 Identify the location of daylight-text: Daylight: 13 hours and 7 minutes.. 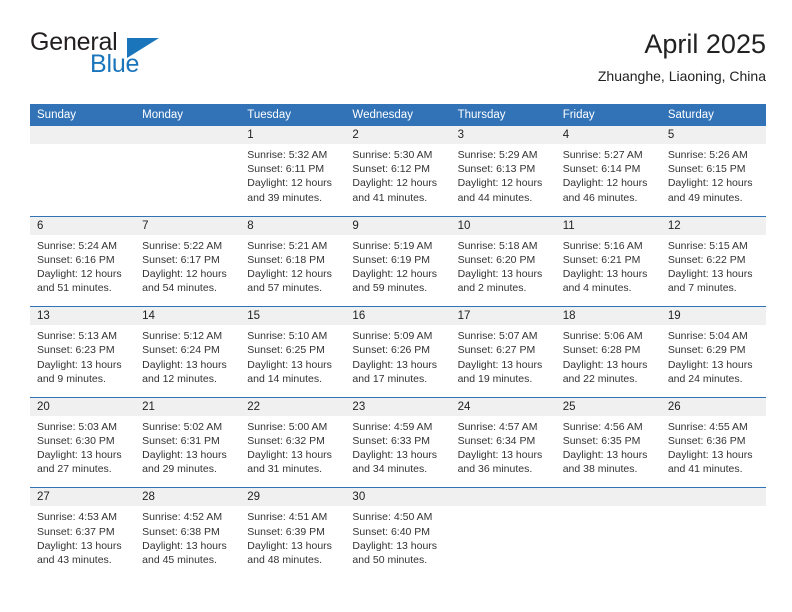
(710, 281).